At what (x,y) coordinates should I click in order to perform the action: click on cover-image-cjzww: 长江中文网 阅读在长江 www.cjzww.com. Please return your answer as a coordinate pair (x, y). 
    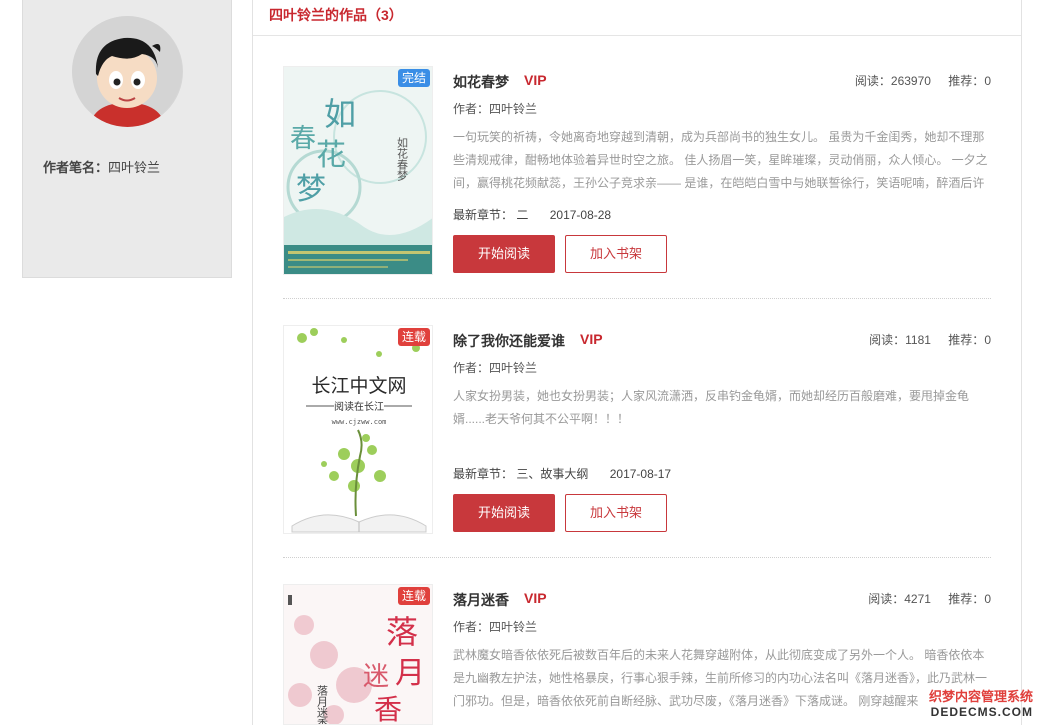
    Looking at the image, I should click on (358, 429).